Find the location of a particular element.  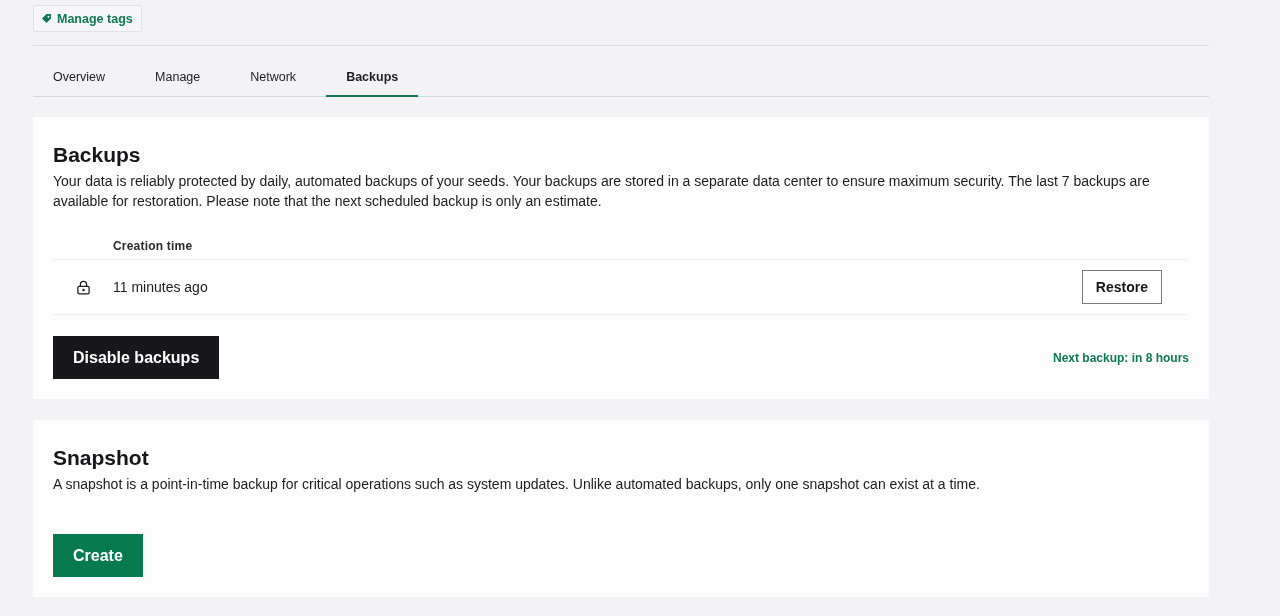

section-title: Snapshot is located at coordinates (101, 458).